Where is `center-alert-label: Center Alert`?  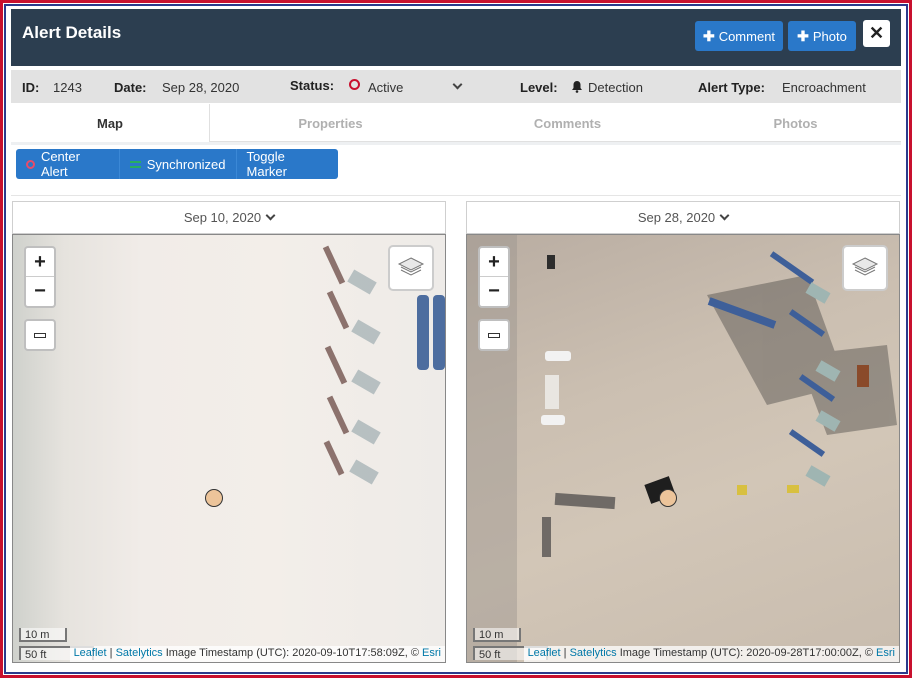
center-alert-label: Center Alert is located at coordinates (60, 164).